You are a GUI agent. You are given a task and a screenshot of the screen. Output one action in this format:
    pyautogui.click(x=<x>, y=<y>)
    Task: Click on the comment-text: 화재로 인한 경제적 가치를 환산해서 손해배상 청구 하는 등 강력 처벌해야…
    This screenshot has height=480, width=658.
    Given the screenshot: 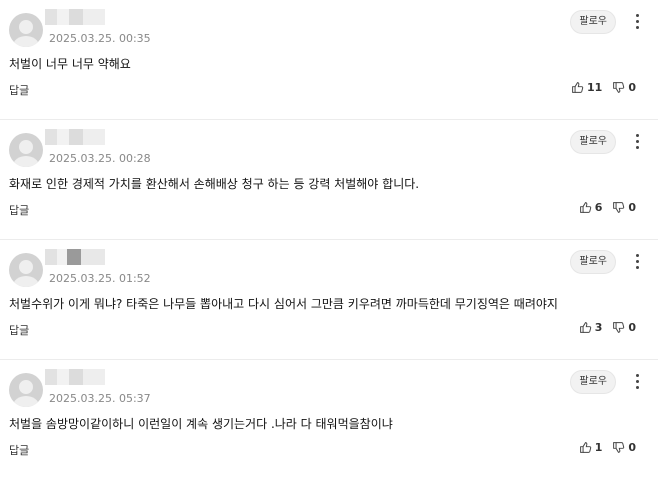 What is the action you would take?
    pyautogui.click(x=214, y=184)
    